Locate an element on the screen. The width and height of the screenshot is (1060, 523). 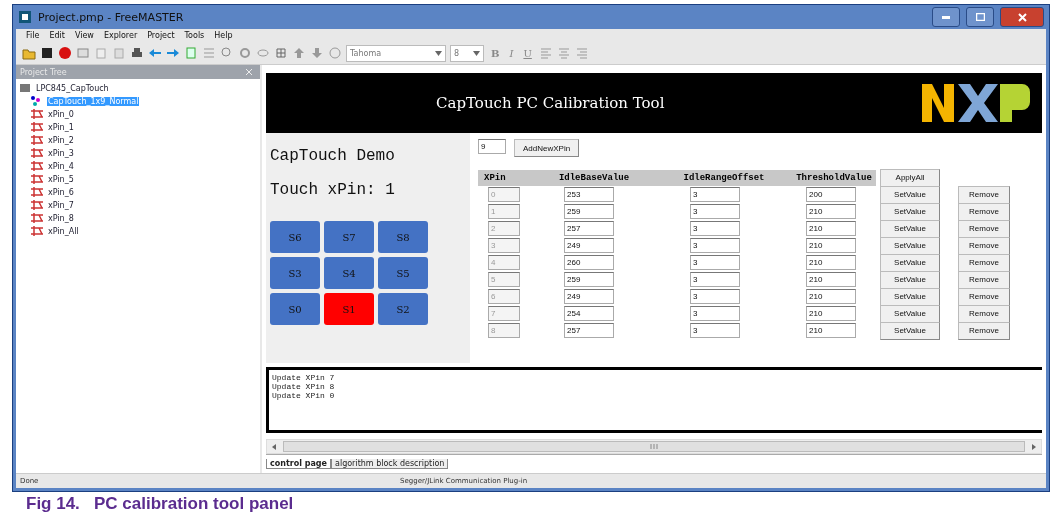
threshold-field: 200 is located at coordinates (831, 194).